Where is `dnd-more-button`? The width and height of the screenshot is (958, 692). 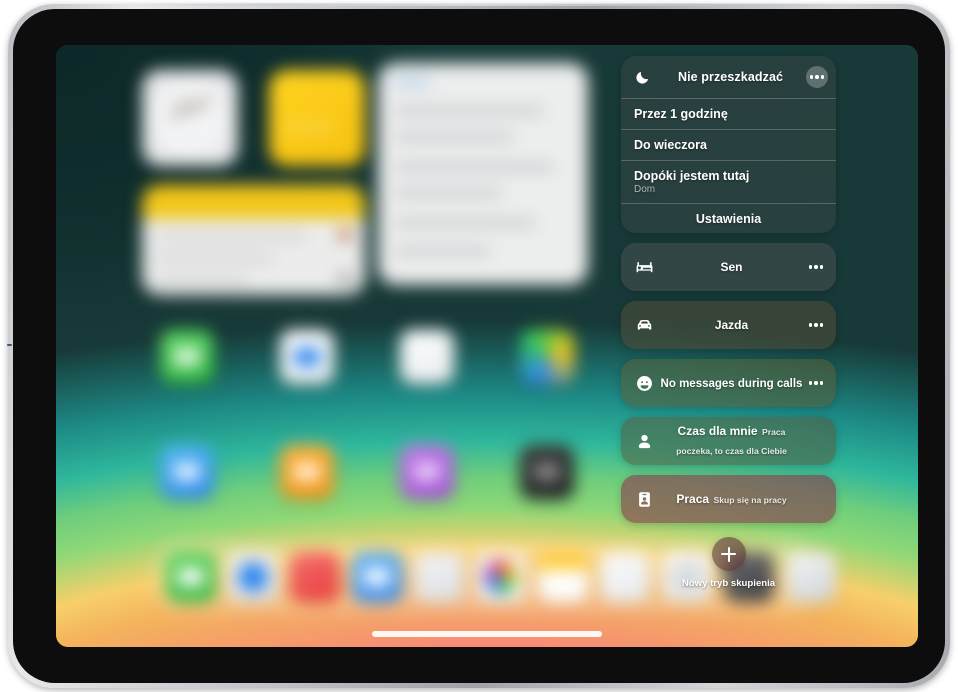 dnd-more-button is located at coordinates (817, 77).